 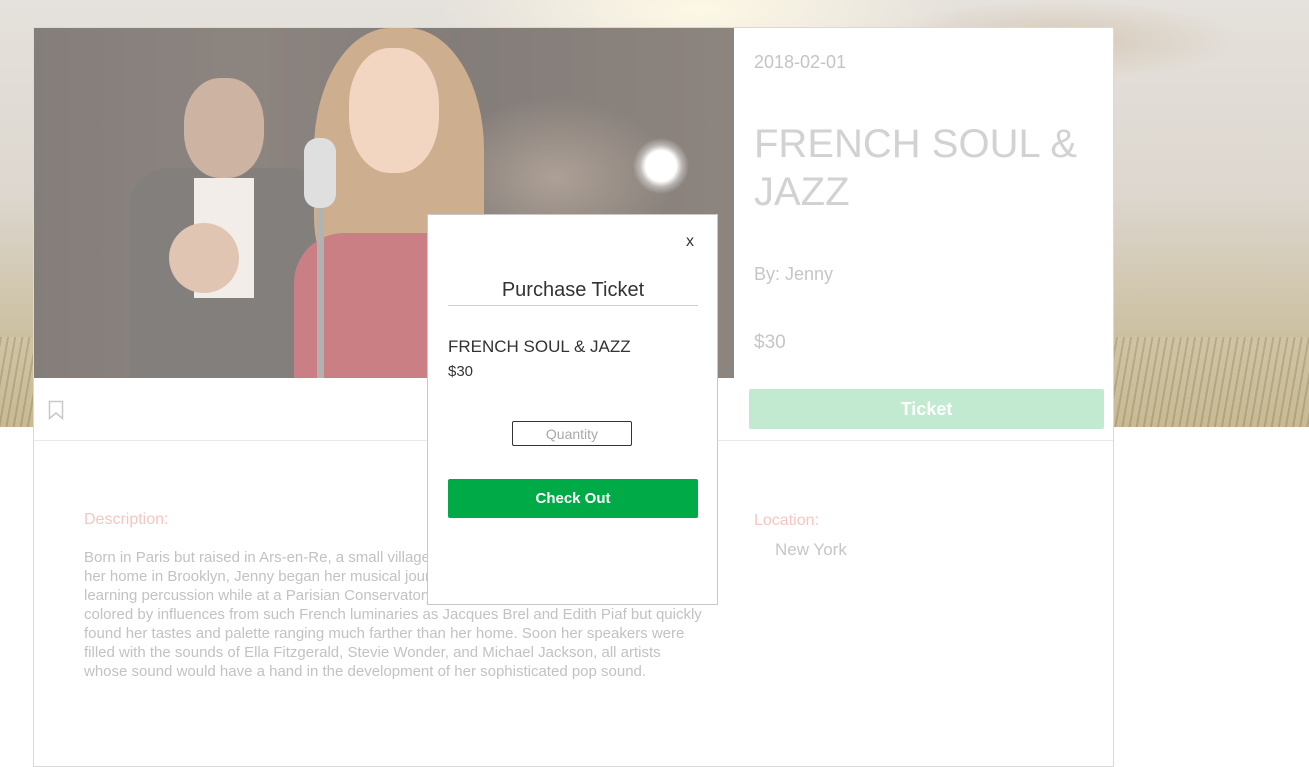 I want to click on ticket-button: Ticket, so click(x=926, y=409).